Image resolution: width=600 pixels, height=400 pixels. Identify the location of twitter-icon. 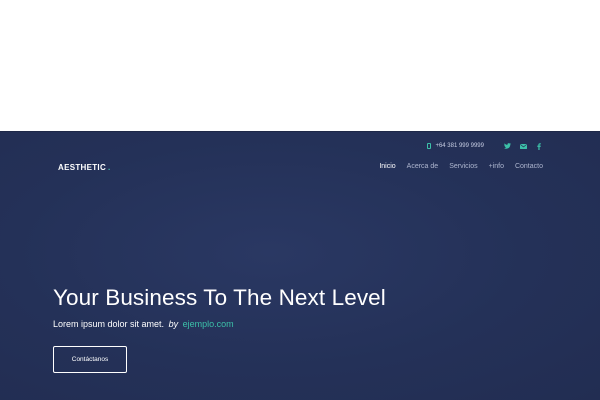
(507, 146).